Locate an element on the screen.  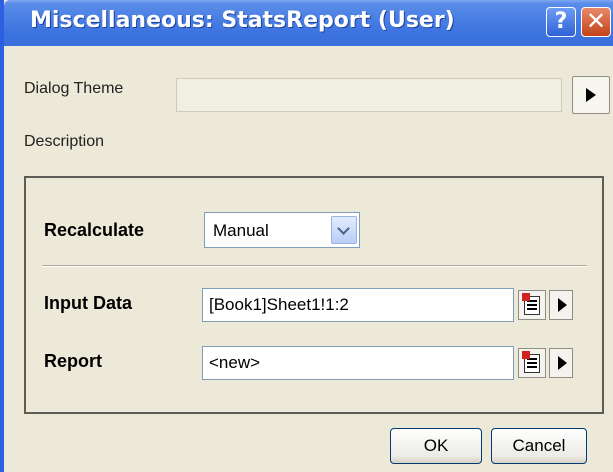
cancel-button: Cancel is located at coordinates (539, 446).